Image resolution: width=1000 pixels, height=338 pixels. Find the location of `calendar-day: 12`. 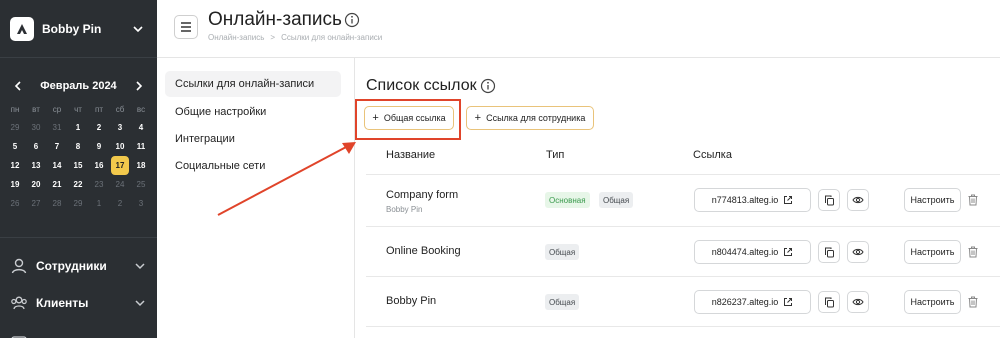

calendar-day: 12 is located at coordinates (15, 165).